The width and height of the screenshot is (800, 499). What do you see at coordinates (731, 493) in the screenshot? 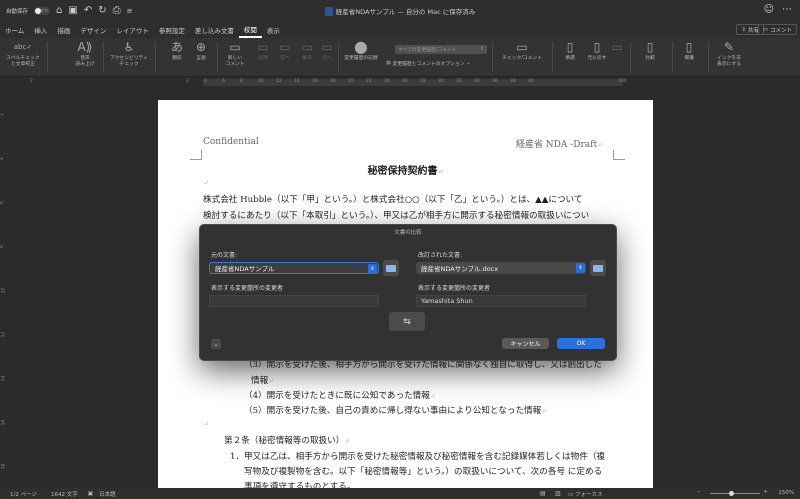
I see `zoom-slider-knob` at bounding box center [731, 493].